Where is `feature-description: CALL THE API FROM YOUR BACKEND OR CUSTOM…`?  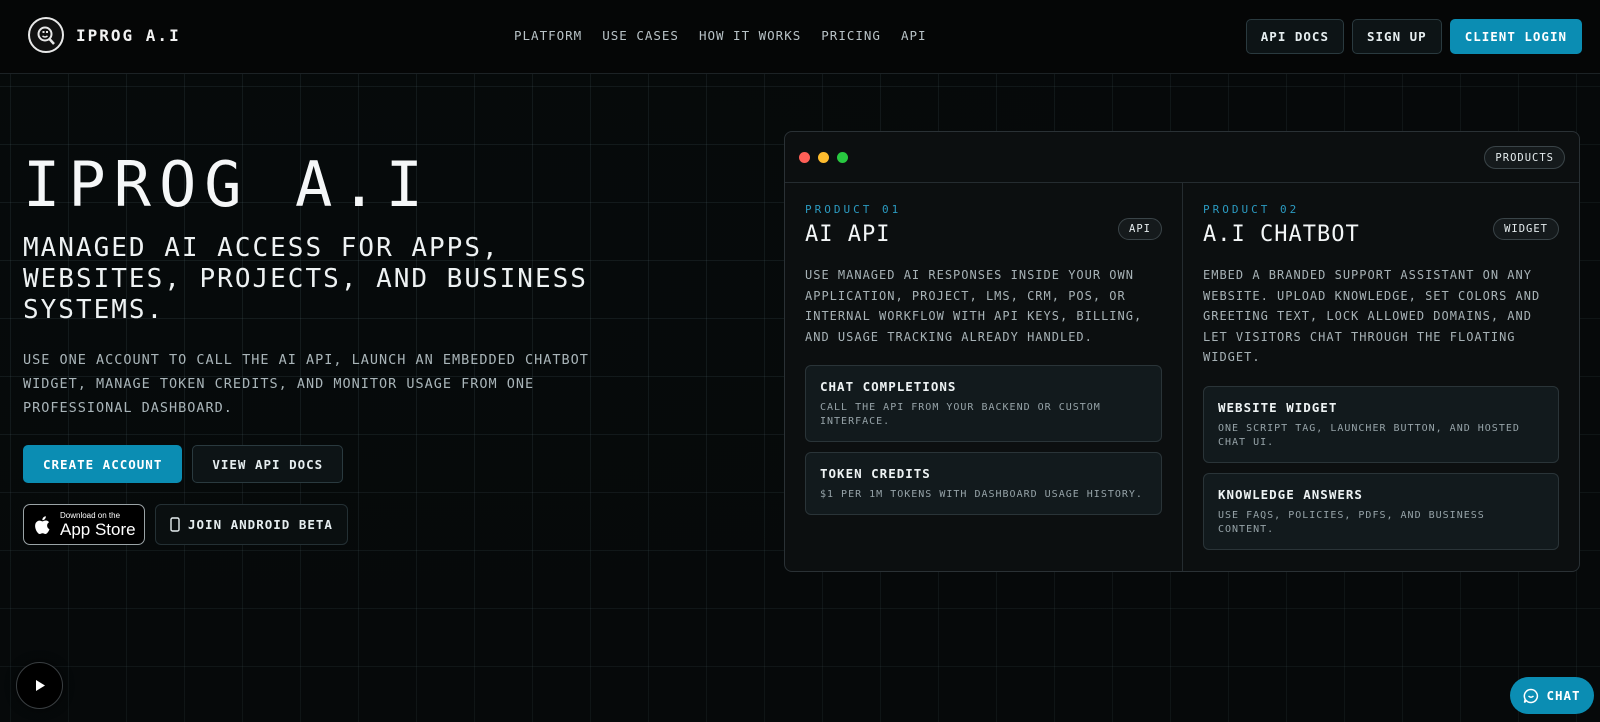
feature-description: CALL THE API FROM YOUR BACKEND OR CUSTOM… is located at coordinates (960, 414).